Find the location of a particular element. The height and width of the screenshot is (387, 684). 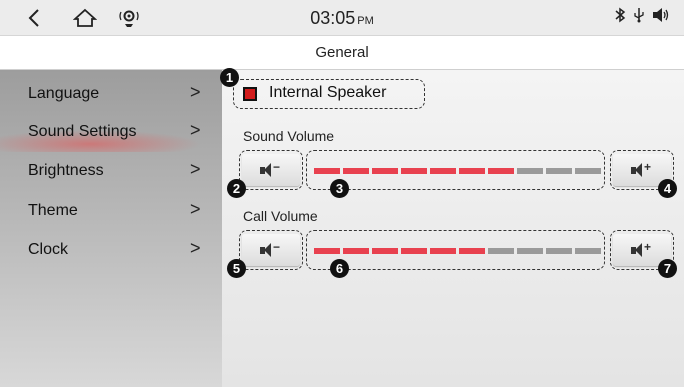

callout-badge-1: 1 is located at coordinates (229, 77).